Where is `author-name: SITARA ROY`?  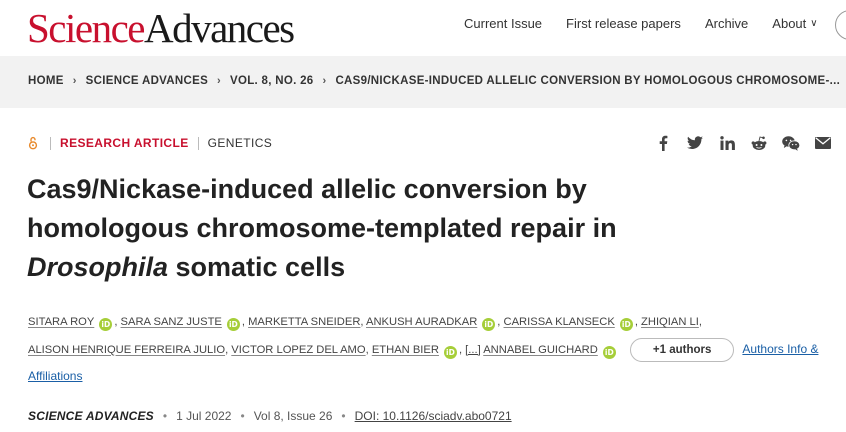
author-name: SITARA ROY is located at coordinates (61, 322).